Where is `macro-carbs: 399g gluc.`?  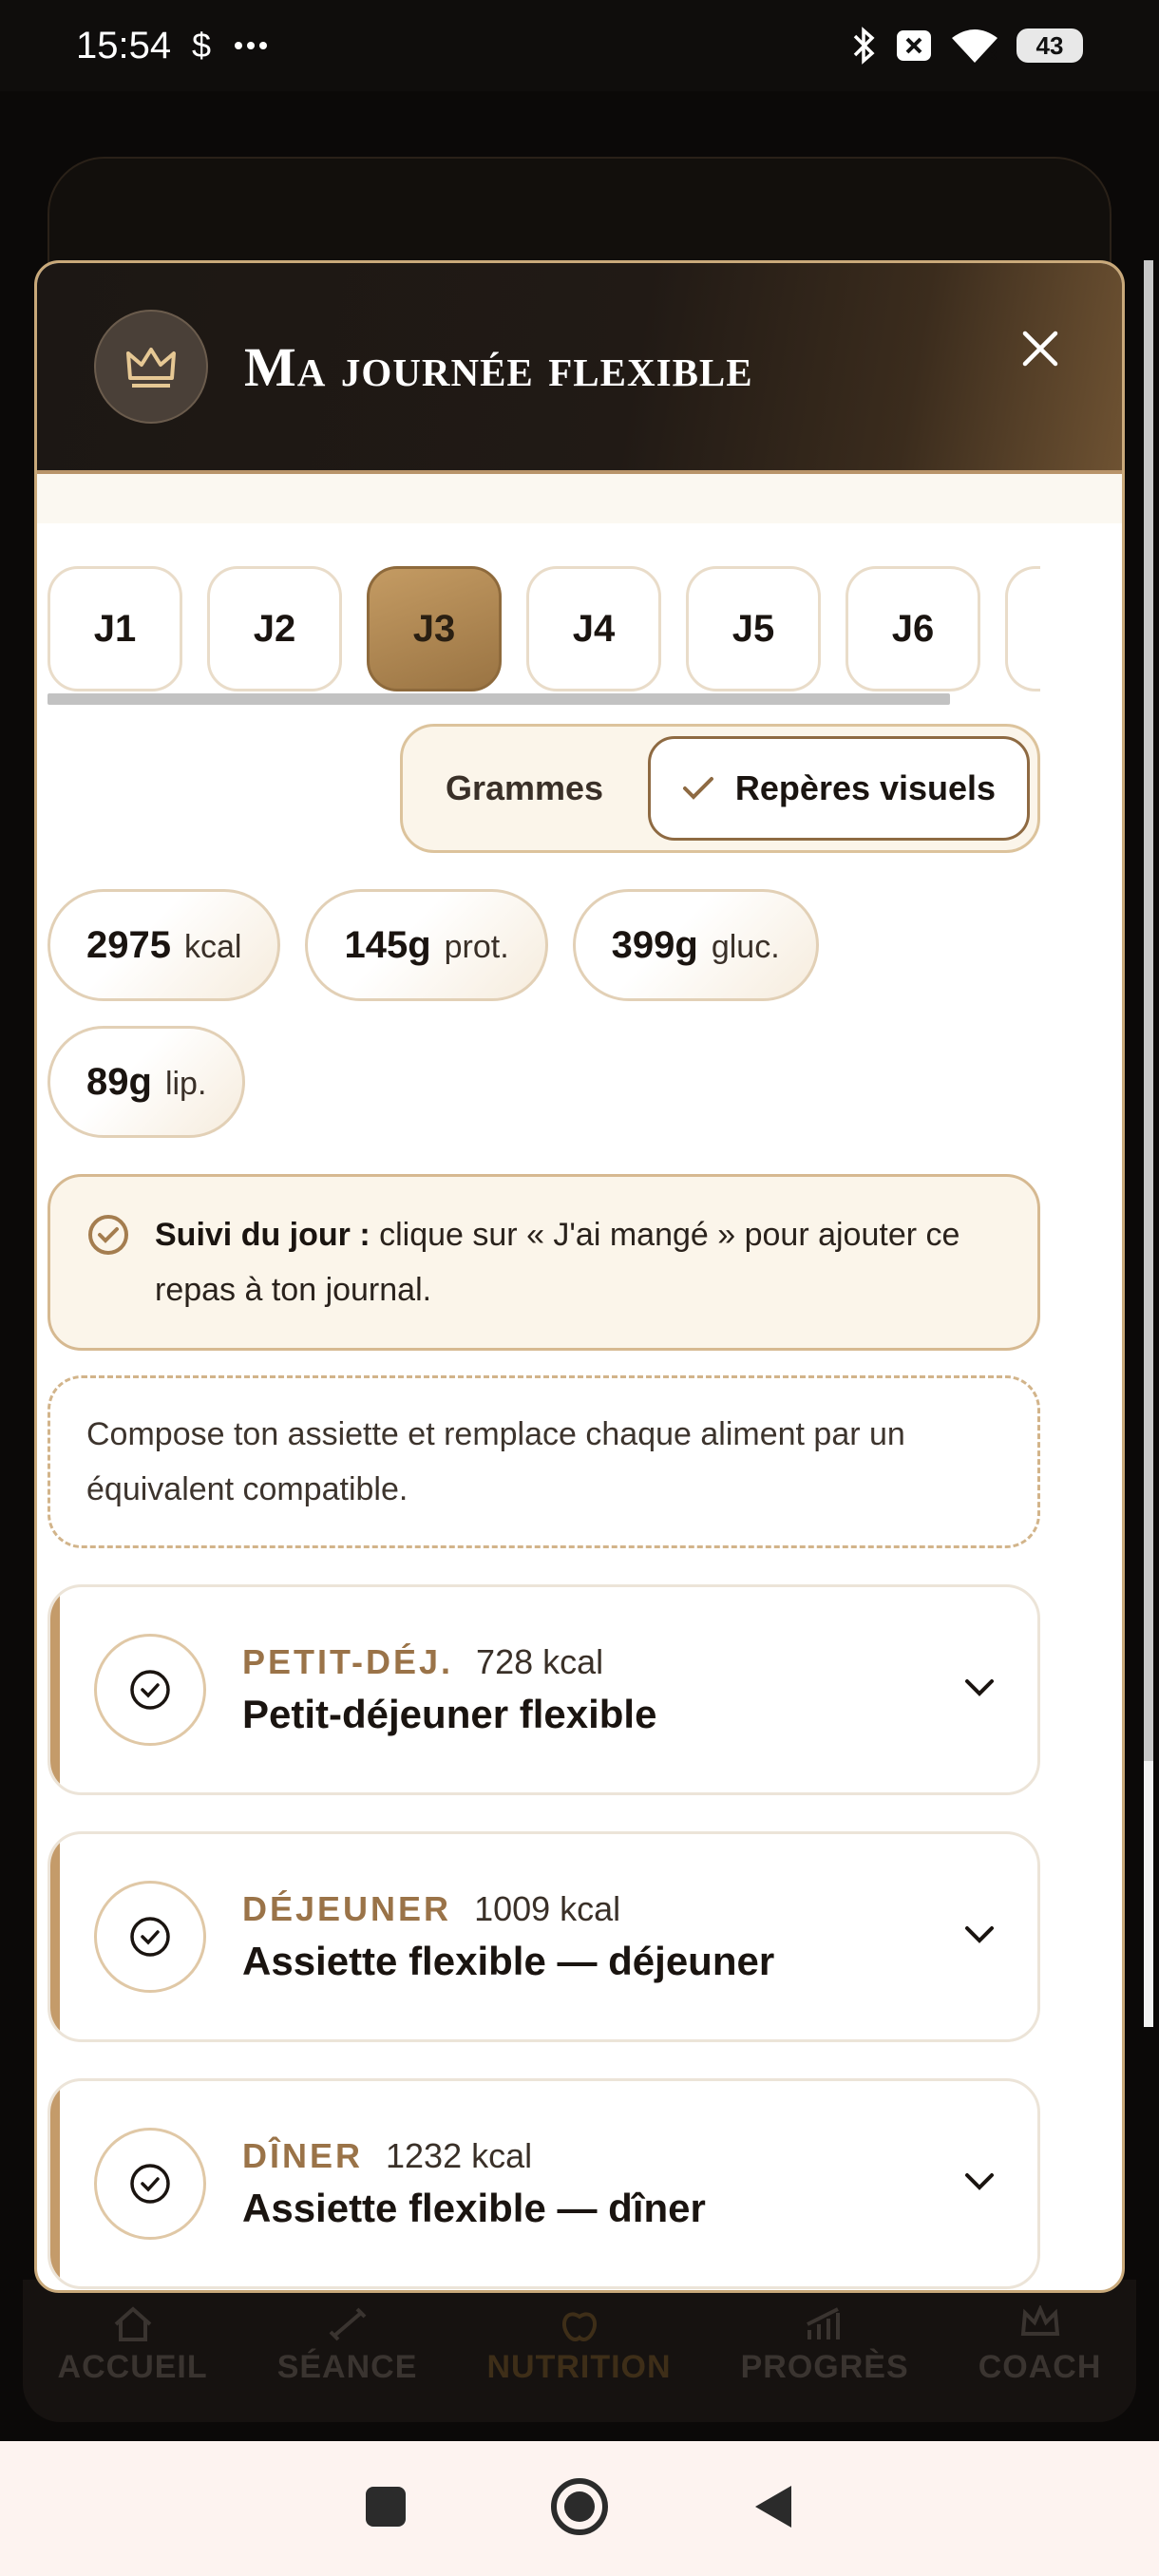 macro-carbs: 399g gluc. is located at coordinates (695, 945).